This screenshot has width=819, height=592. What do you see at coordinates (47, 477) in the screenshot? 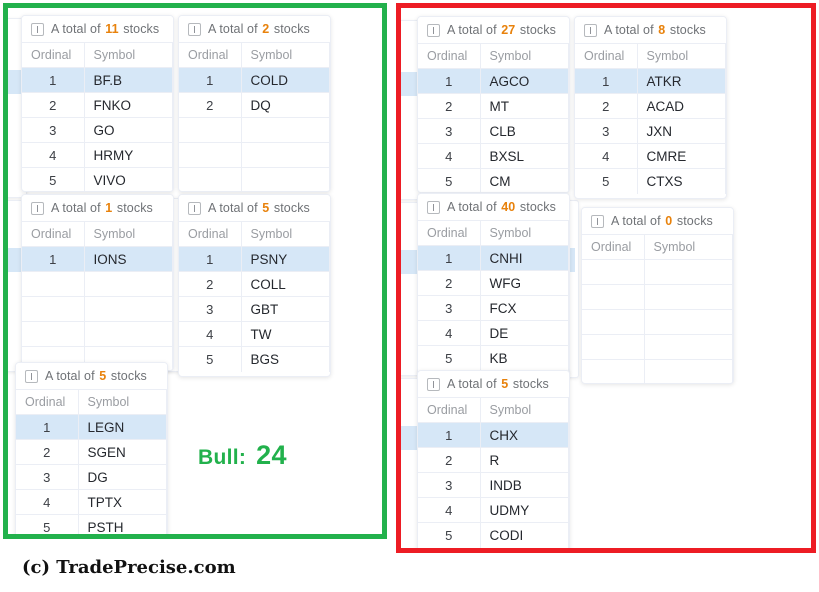
I see `cell-ordinal: 3` at bounding box center [47, 477].